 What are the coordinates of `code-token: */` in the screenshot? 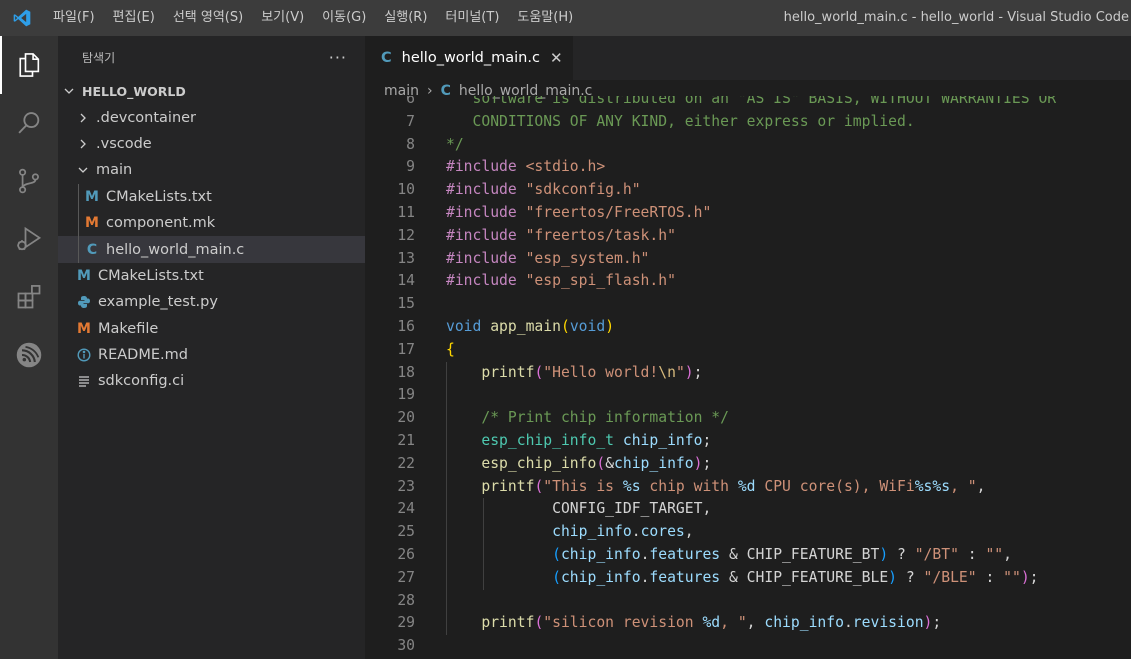 It's located at (455, 144).